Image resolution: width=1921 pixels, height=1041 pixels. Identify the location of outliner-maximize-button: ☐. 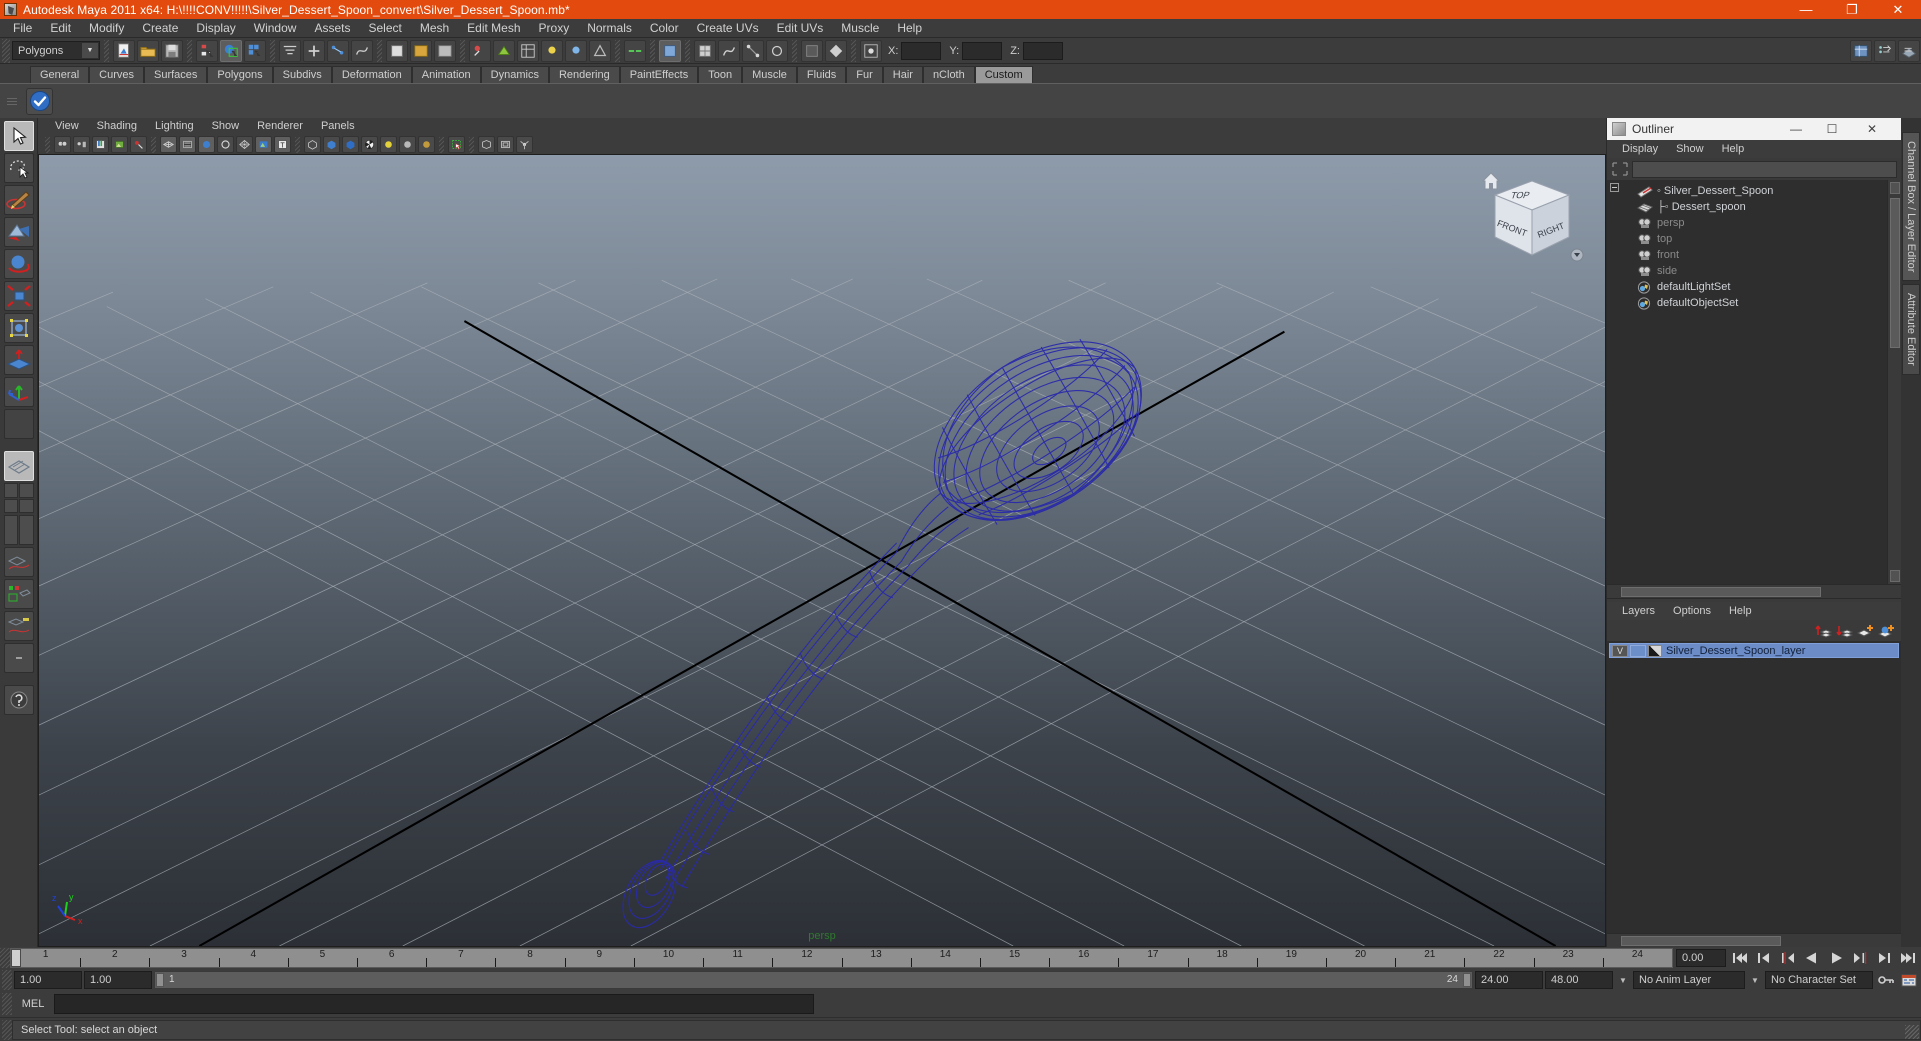
(1832, 129).